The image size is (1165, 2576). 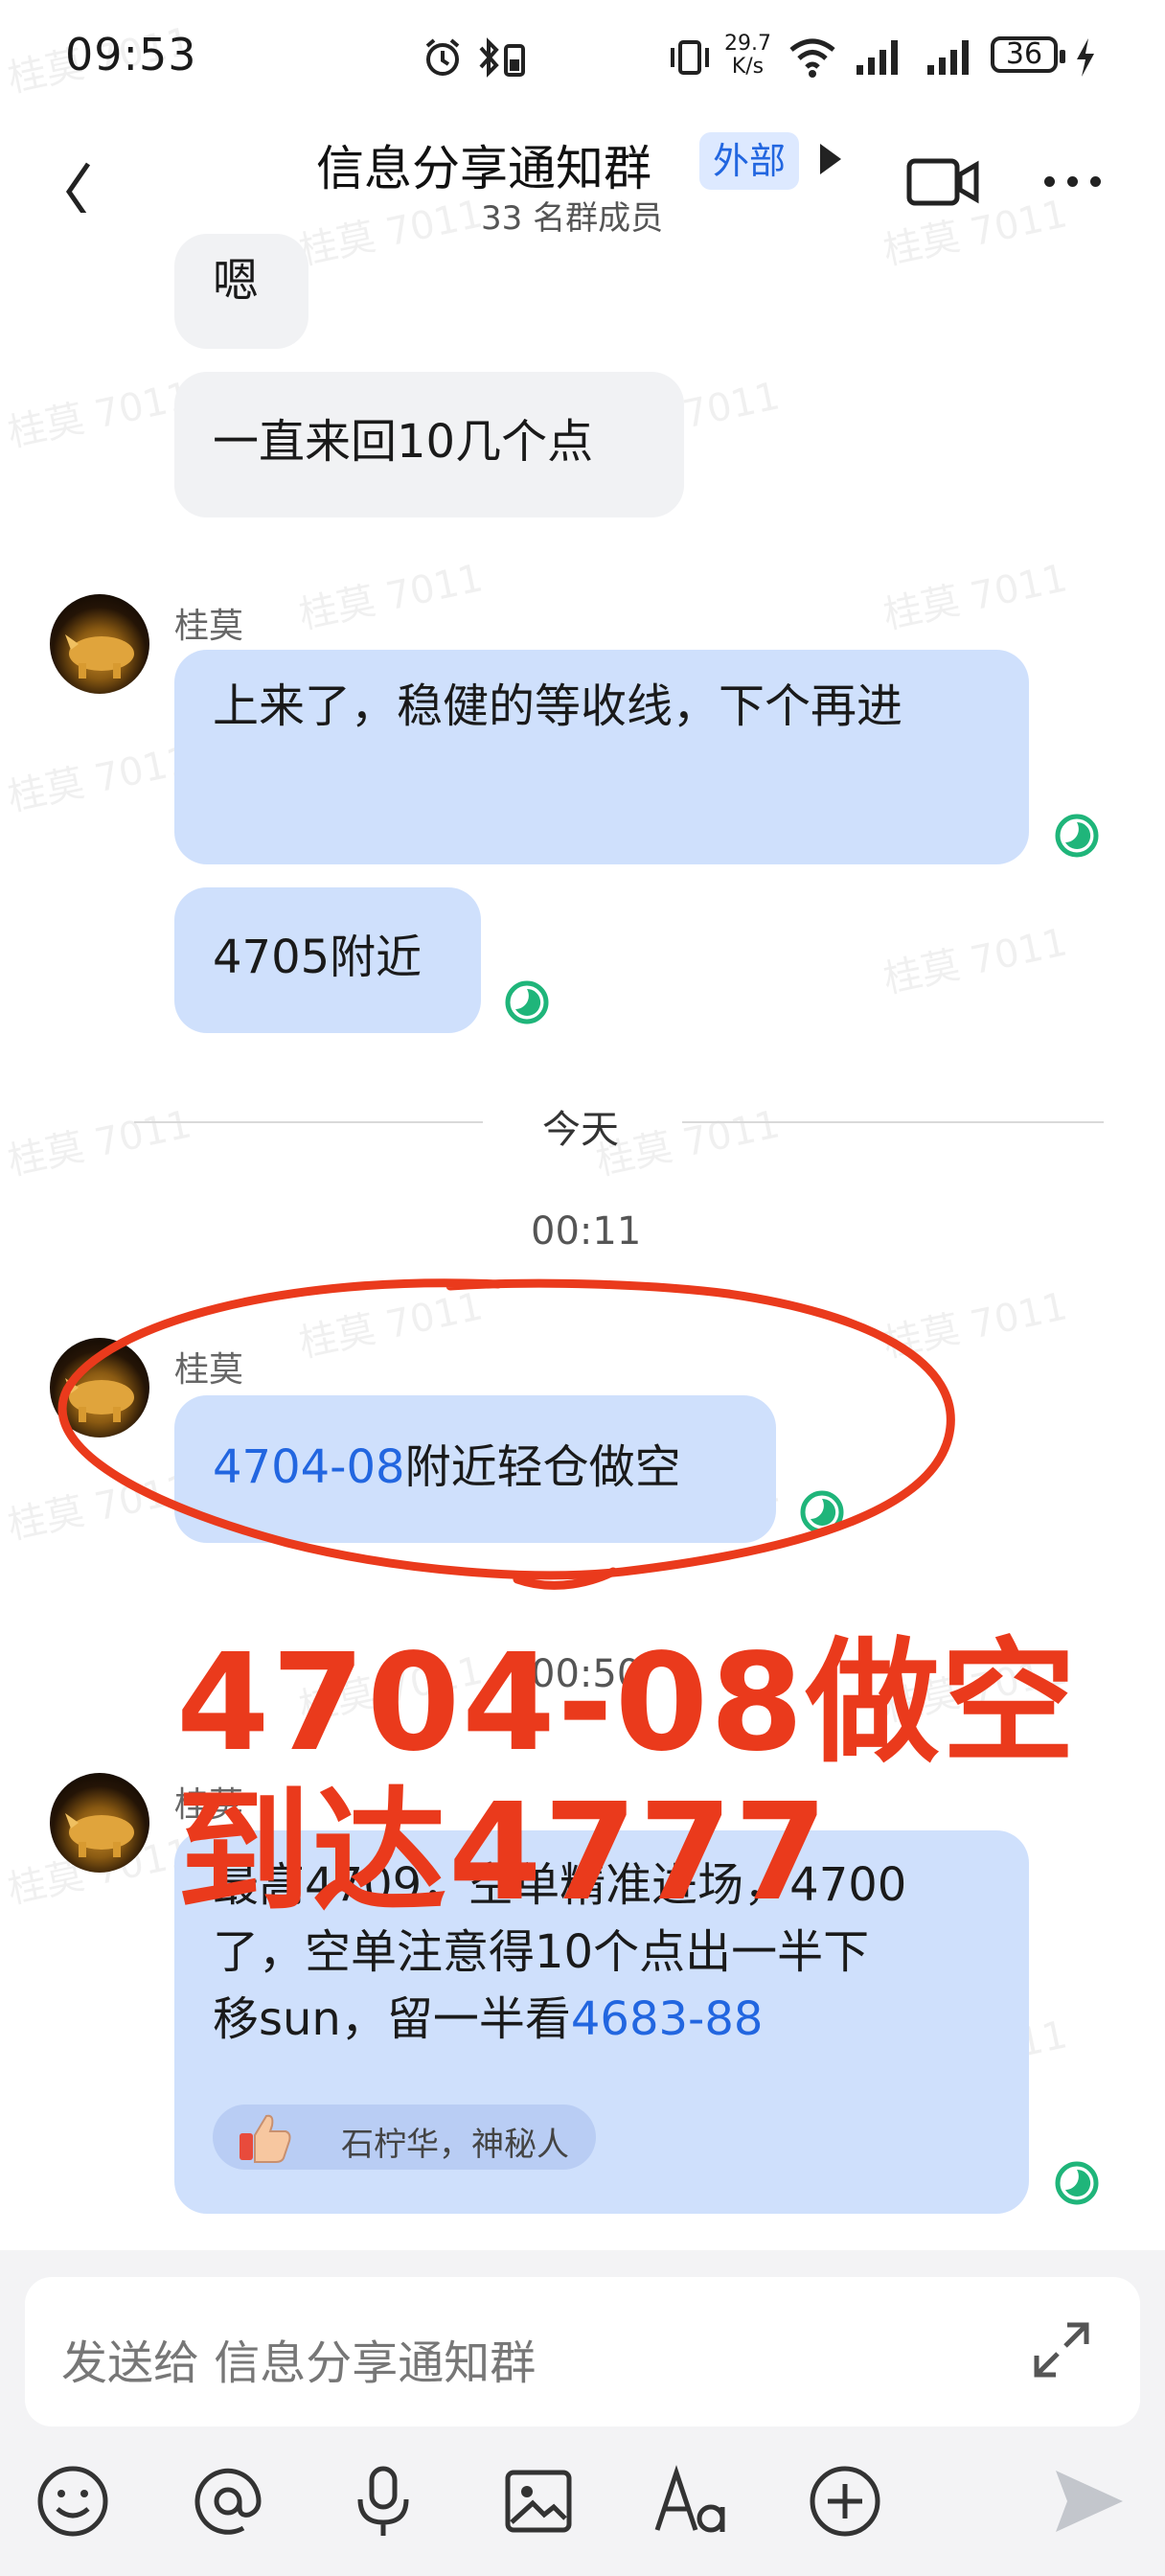 What do you see at coordinates (748, 67) in the screenshot?
I see `net-speed-unit: K/s` at bounding box center [748, 67].